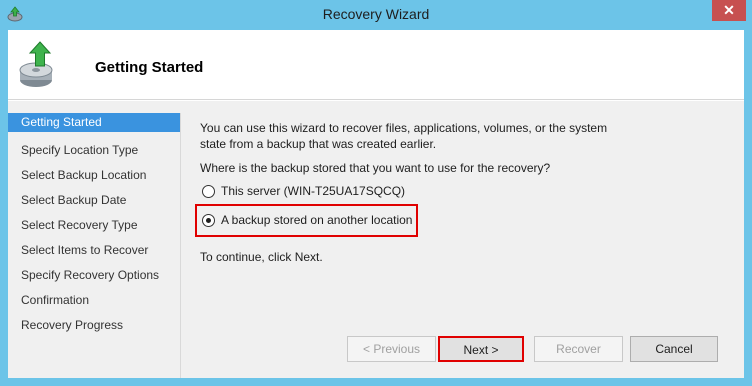  Describe the element at coordinates (94, 150) in the screenshot. I see `step-specify-location-type: Specify Location Type` at that location.